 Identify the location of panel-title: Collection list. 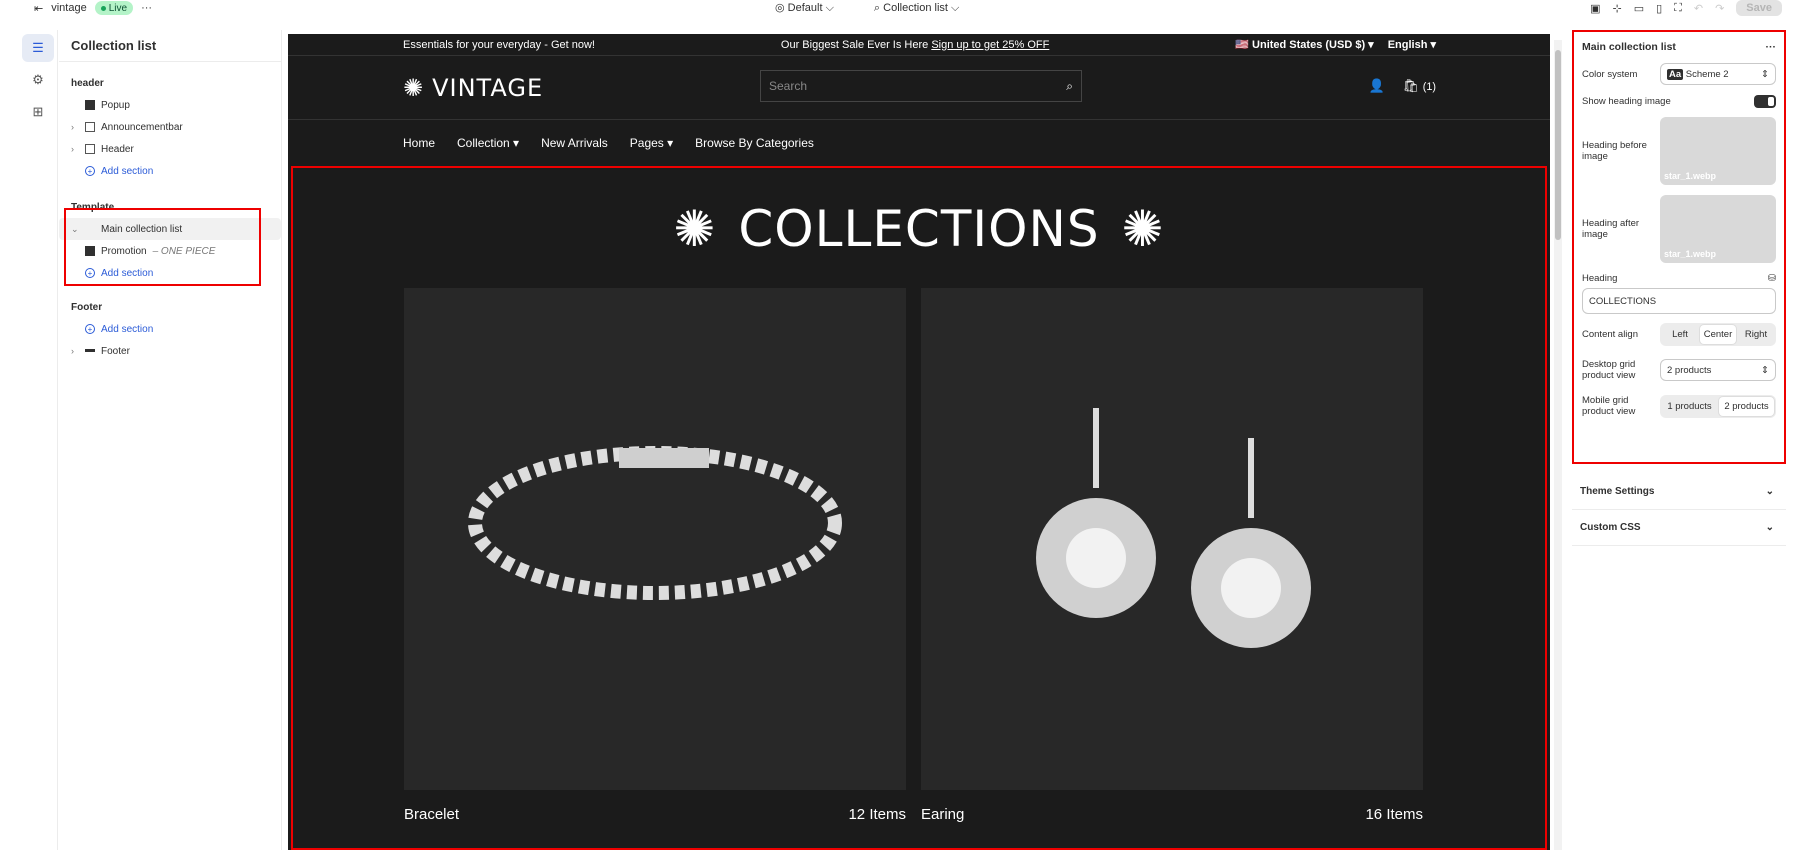
(170, 46).